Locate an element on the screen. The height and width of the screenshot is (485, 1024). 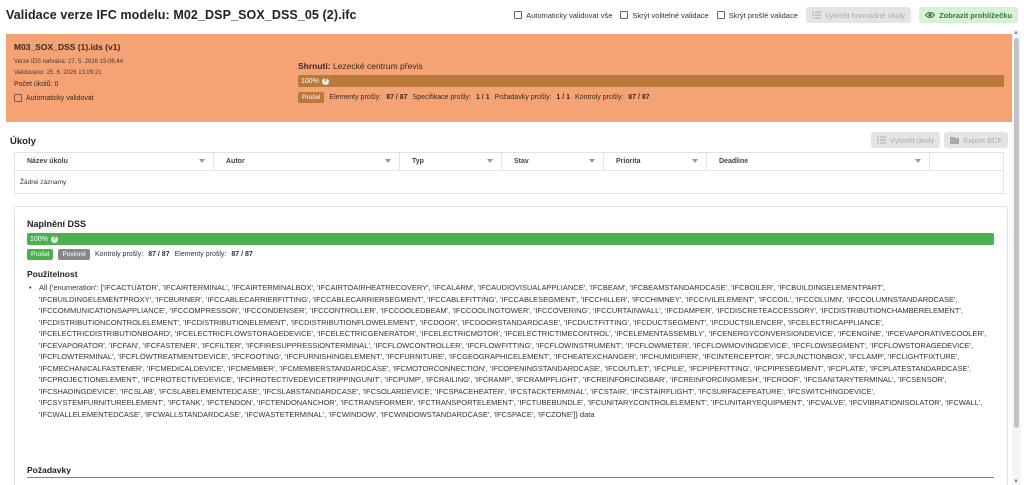
export-bcf-button: Export BCF is located at coordinates (976, 140).